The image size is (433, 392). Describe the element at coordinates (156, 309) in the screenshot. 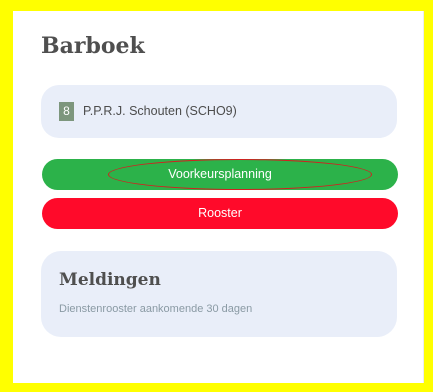

I see `notifications-subtitle: Dienstenrooster aankomende 30 dagen` at that location.